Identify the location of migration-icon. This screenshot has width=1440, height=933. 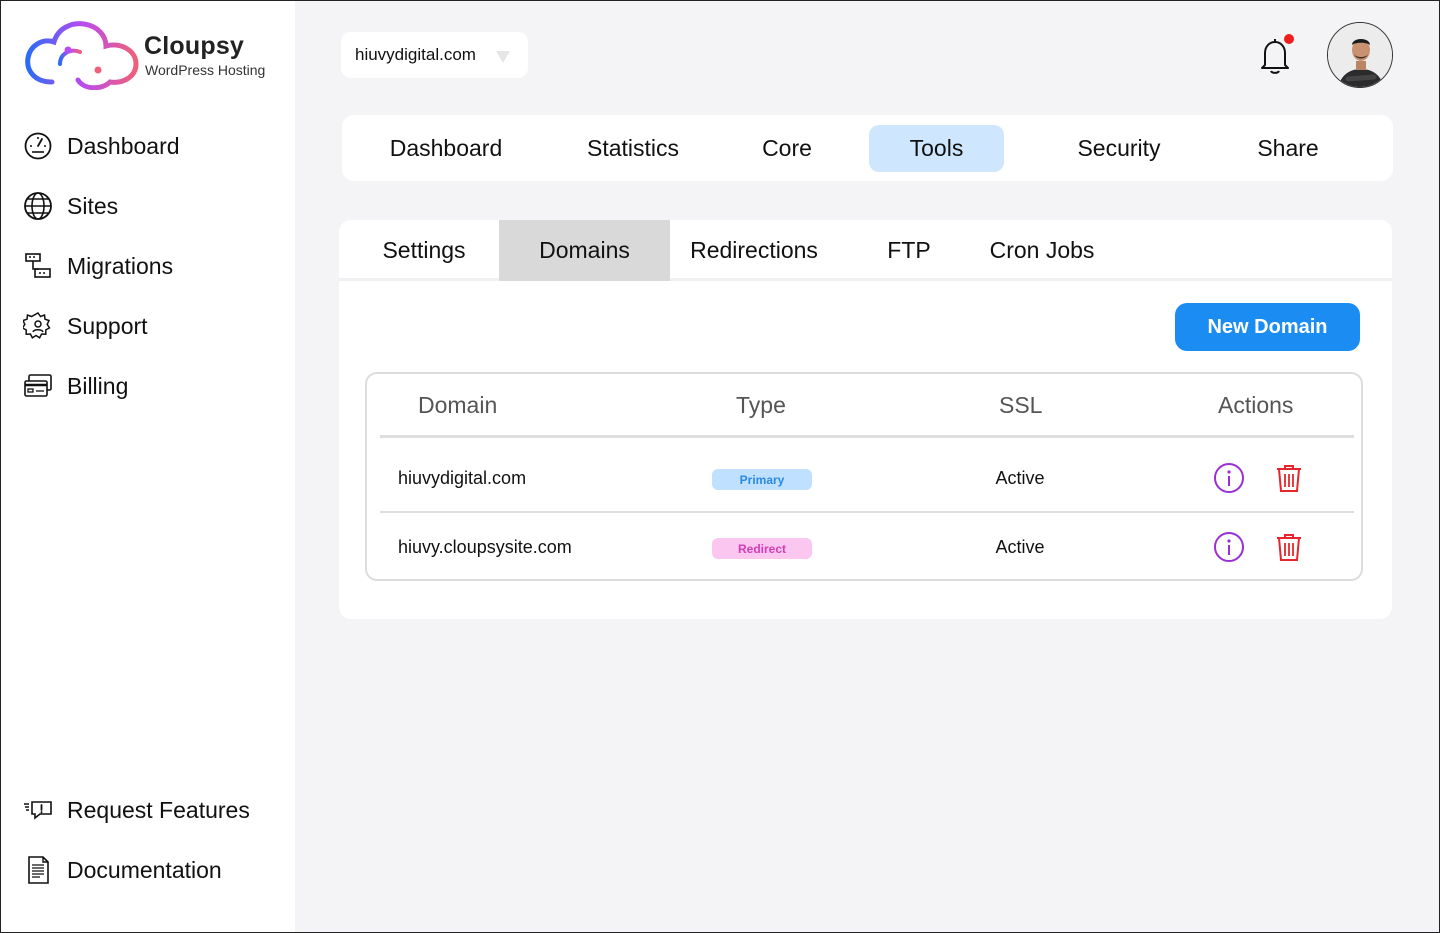
(38, 266).